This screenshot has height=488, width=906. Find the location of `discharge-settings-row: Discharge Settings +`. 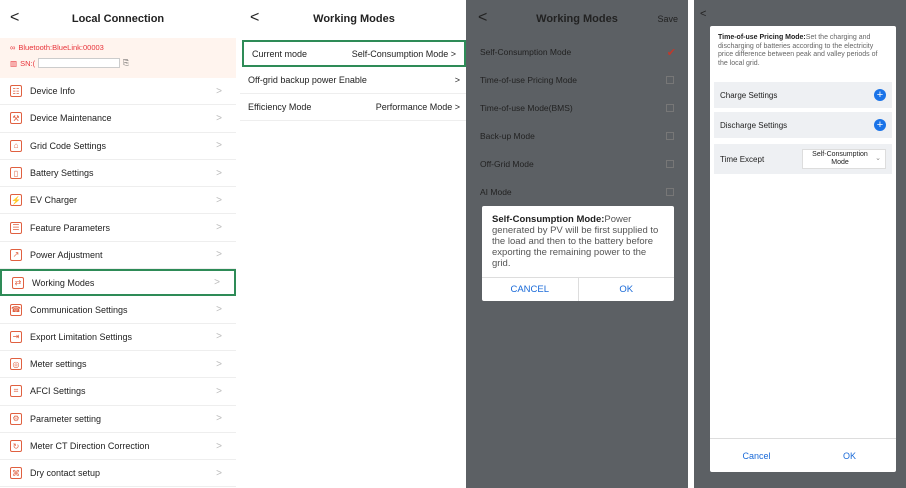

discharge-settings-row: Discharge Settings + is located at coordinates (803, 125).